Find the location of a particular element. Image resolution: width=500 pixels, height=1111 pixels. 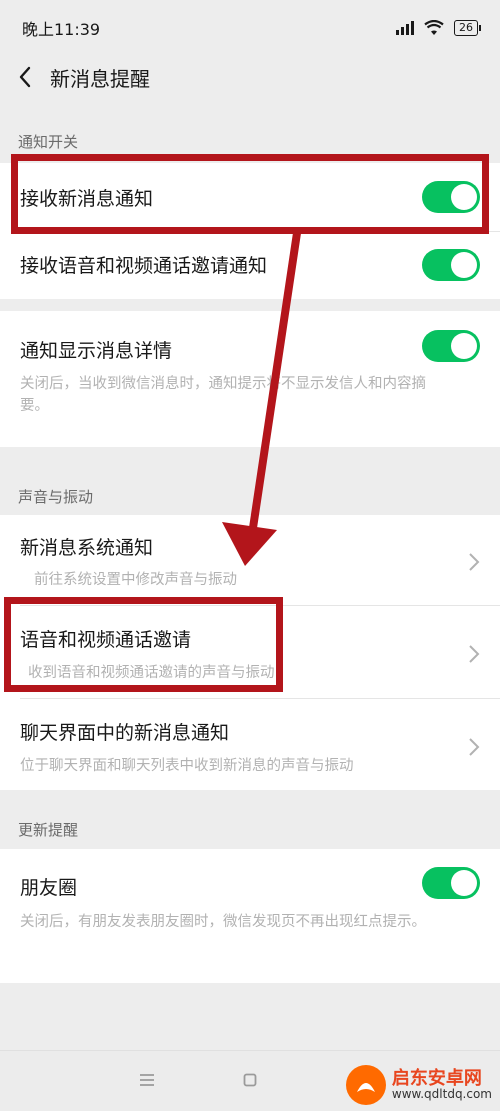

signal-icon is located at coordinates (405, 28).